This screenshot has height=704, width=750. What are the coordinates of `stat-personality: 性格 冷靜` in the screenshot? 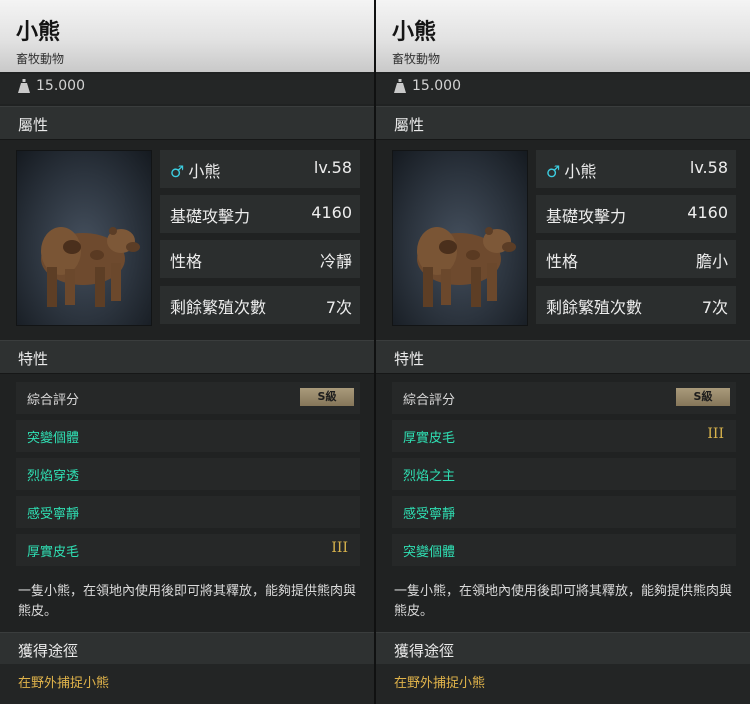 It's located at (260, 259).